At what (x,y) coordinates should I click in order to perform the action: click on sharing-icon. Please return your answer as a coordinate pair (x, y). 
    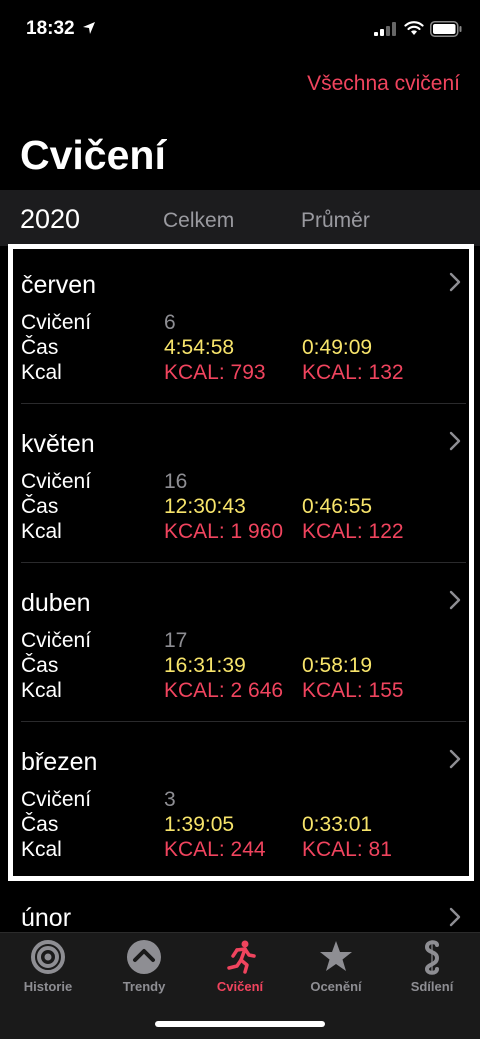
    Looking at the image, I should click on (432, 957).